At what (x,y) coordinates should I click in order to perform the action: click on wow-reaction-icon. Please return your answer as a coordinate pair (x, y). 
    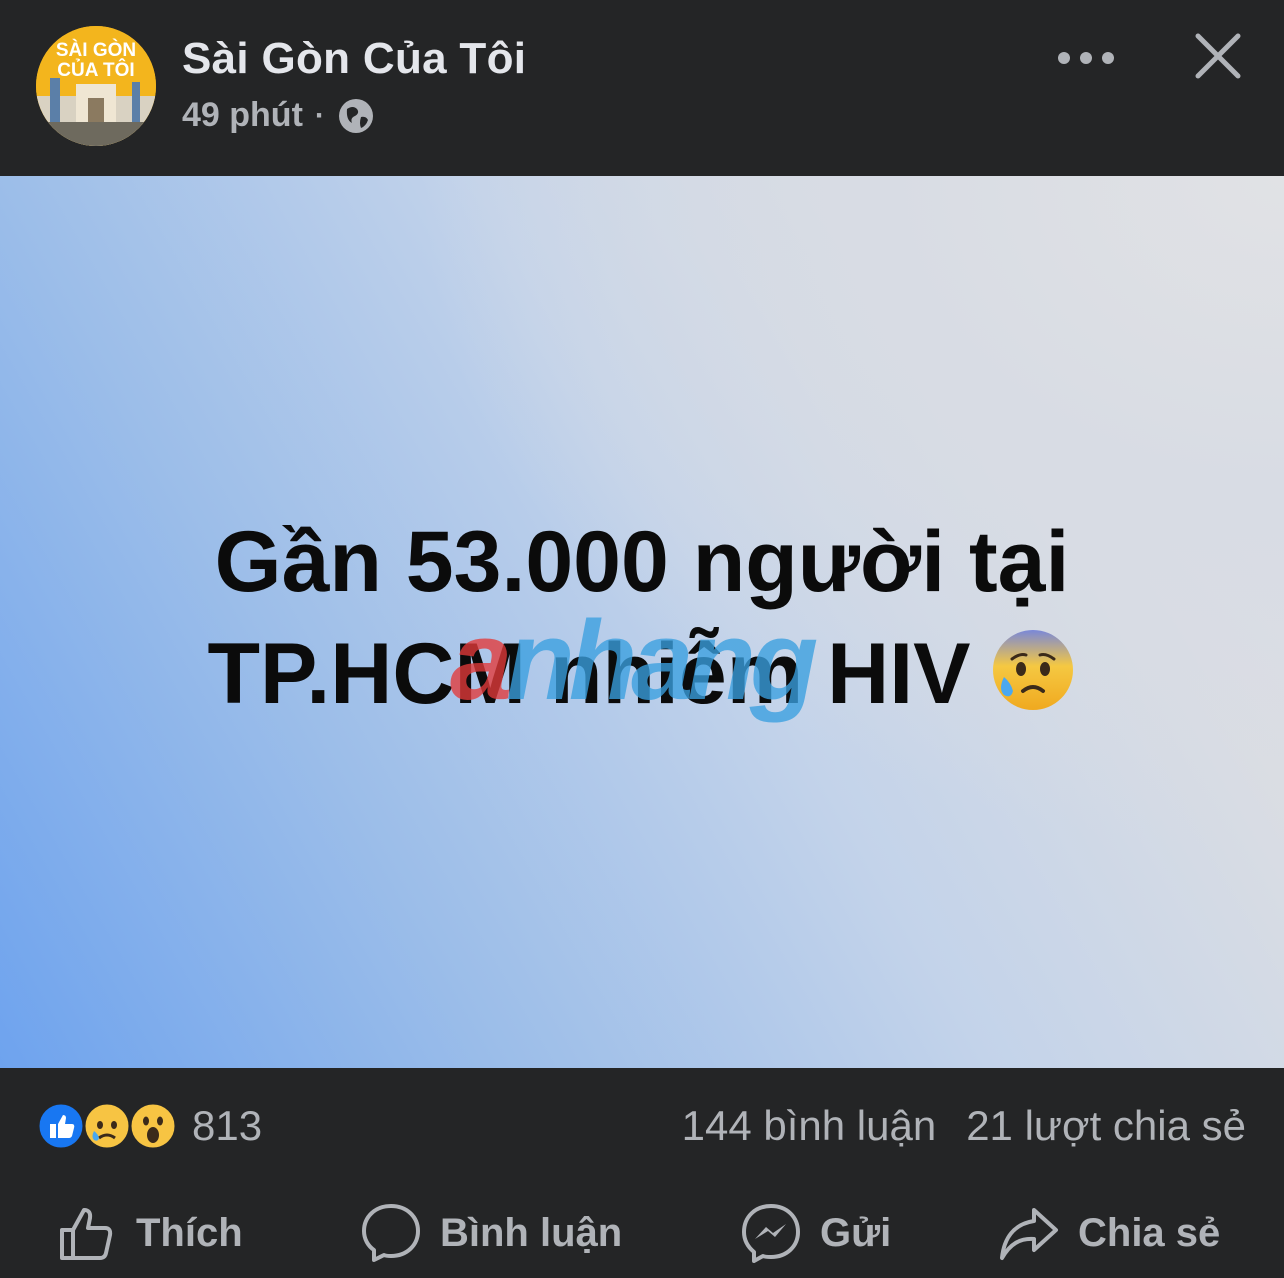
    Looking at the image, I should click on (153, 1126).